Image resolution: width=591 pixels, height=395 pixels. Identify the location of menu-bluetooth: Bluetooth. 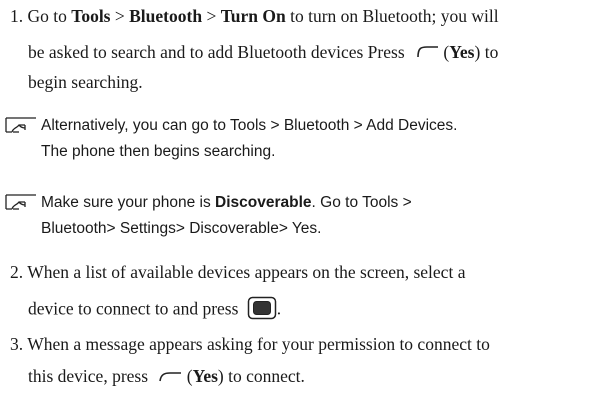
(166, 16).